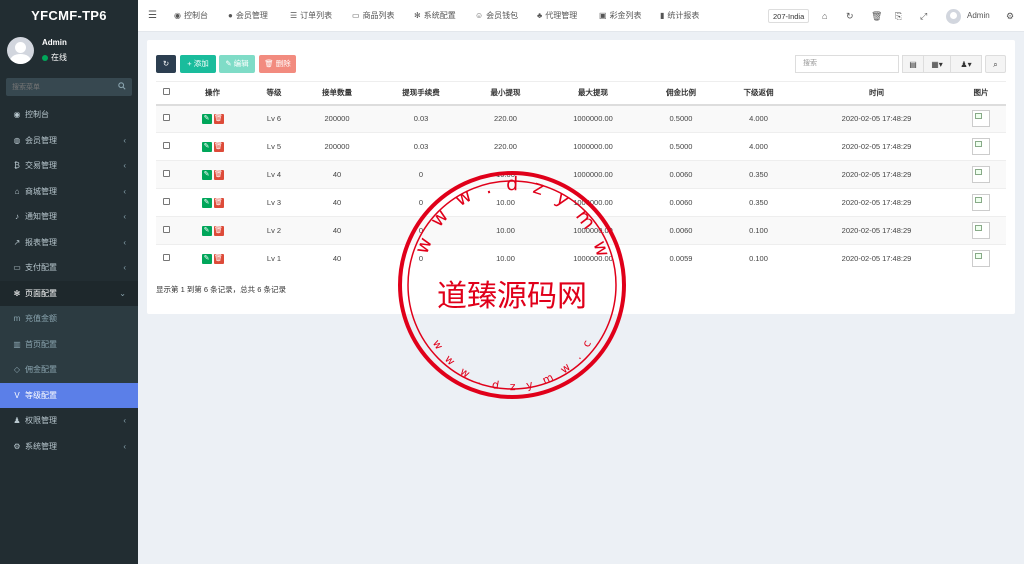 The width and height of the screenshot is (1024, 564). I want to click on table-search-input: 搜索, so click(847, 64).